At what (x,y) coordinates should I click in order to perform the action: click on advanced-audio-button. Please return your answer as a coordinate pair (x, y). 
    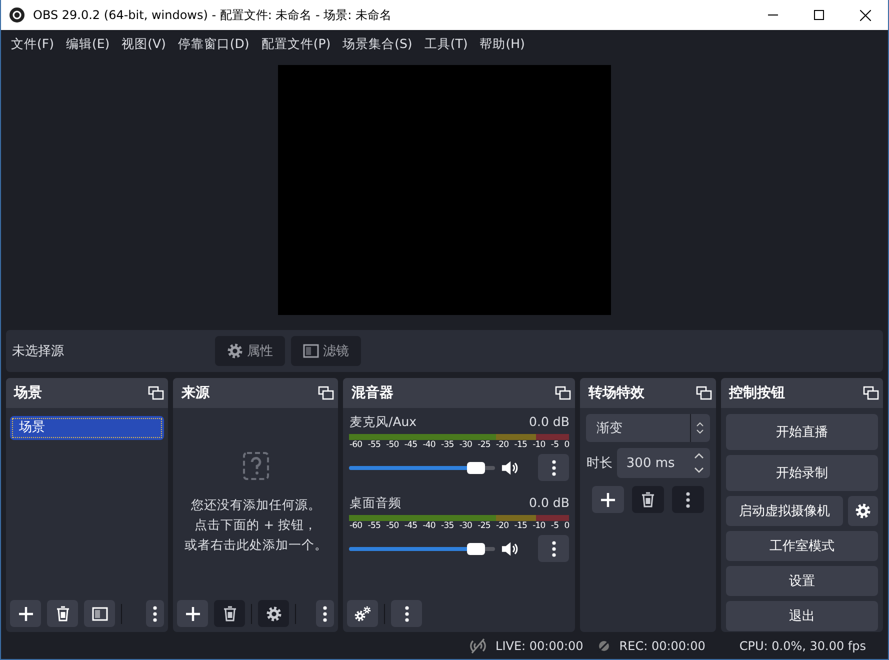
    Looking at the image, I should click on (362, 613).